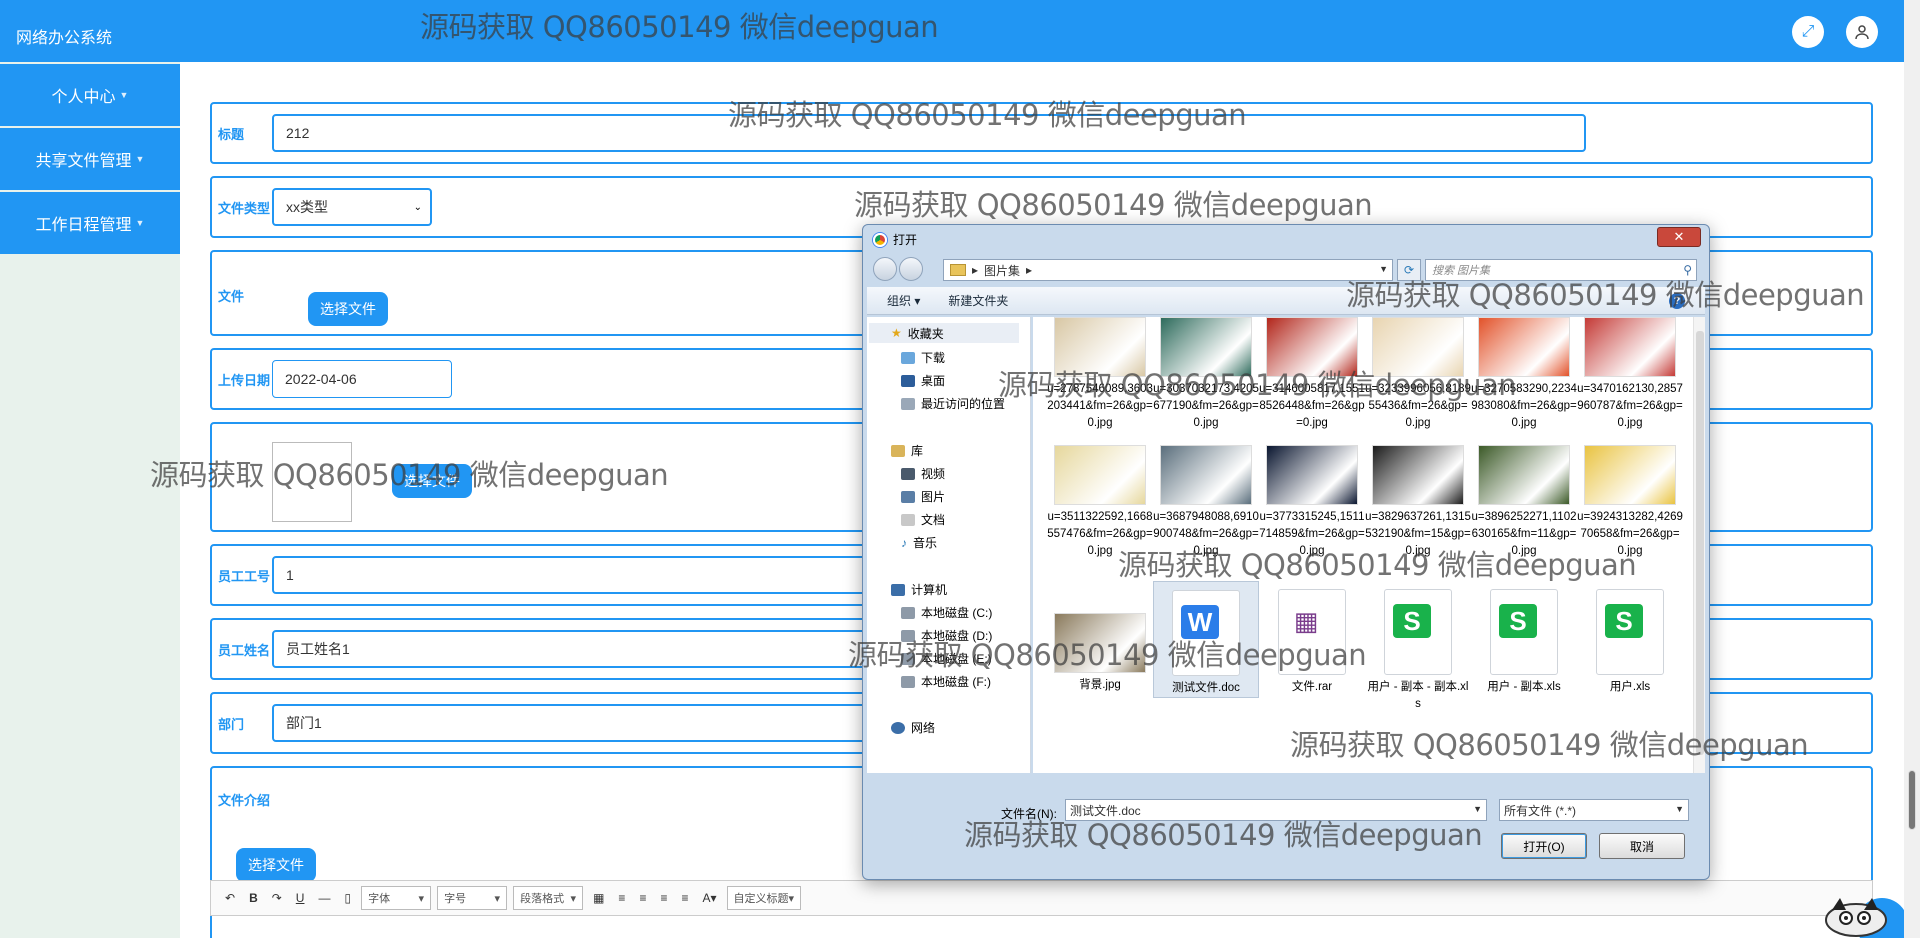 The image size is (1920, 938). I want to click on nav-libraries: 库, so click(907, 450).